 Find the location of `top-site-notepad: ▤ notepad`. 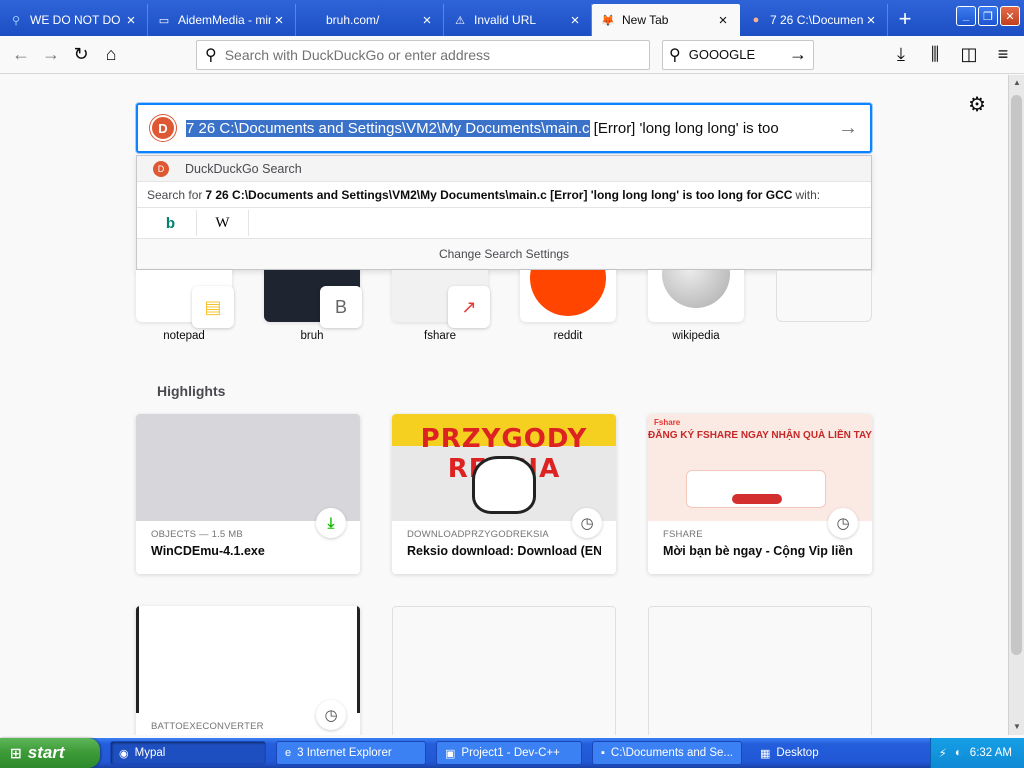

top-site-notepad: ▤ notepad is located at coordinates (185, 306).